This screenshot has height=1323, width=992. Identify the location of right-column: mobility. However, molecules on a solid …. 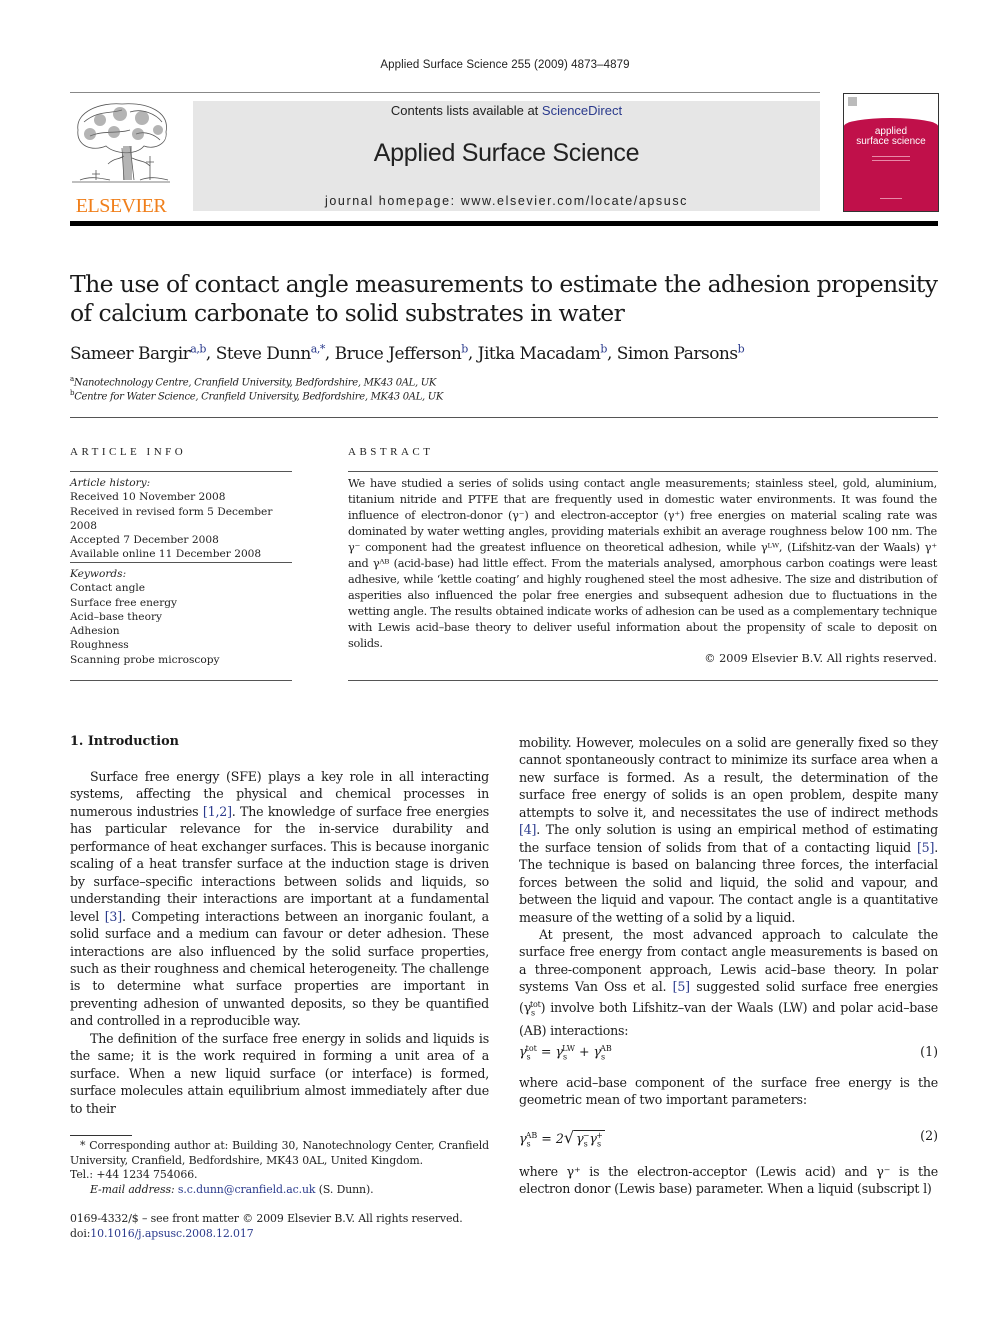
(728, 886).